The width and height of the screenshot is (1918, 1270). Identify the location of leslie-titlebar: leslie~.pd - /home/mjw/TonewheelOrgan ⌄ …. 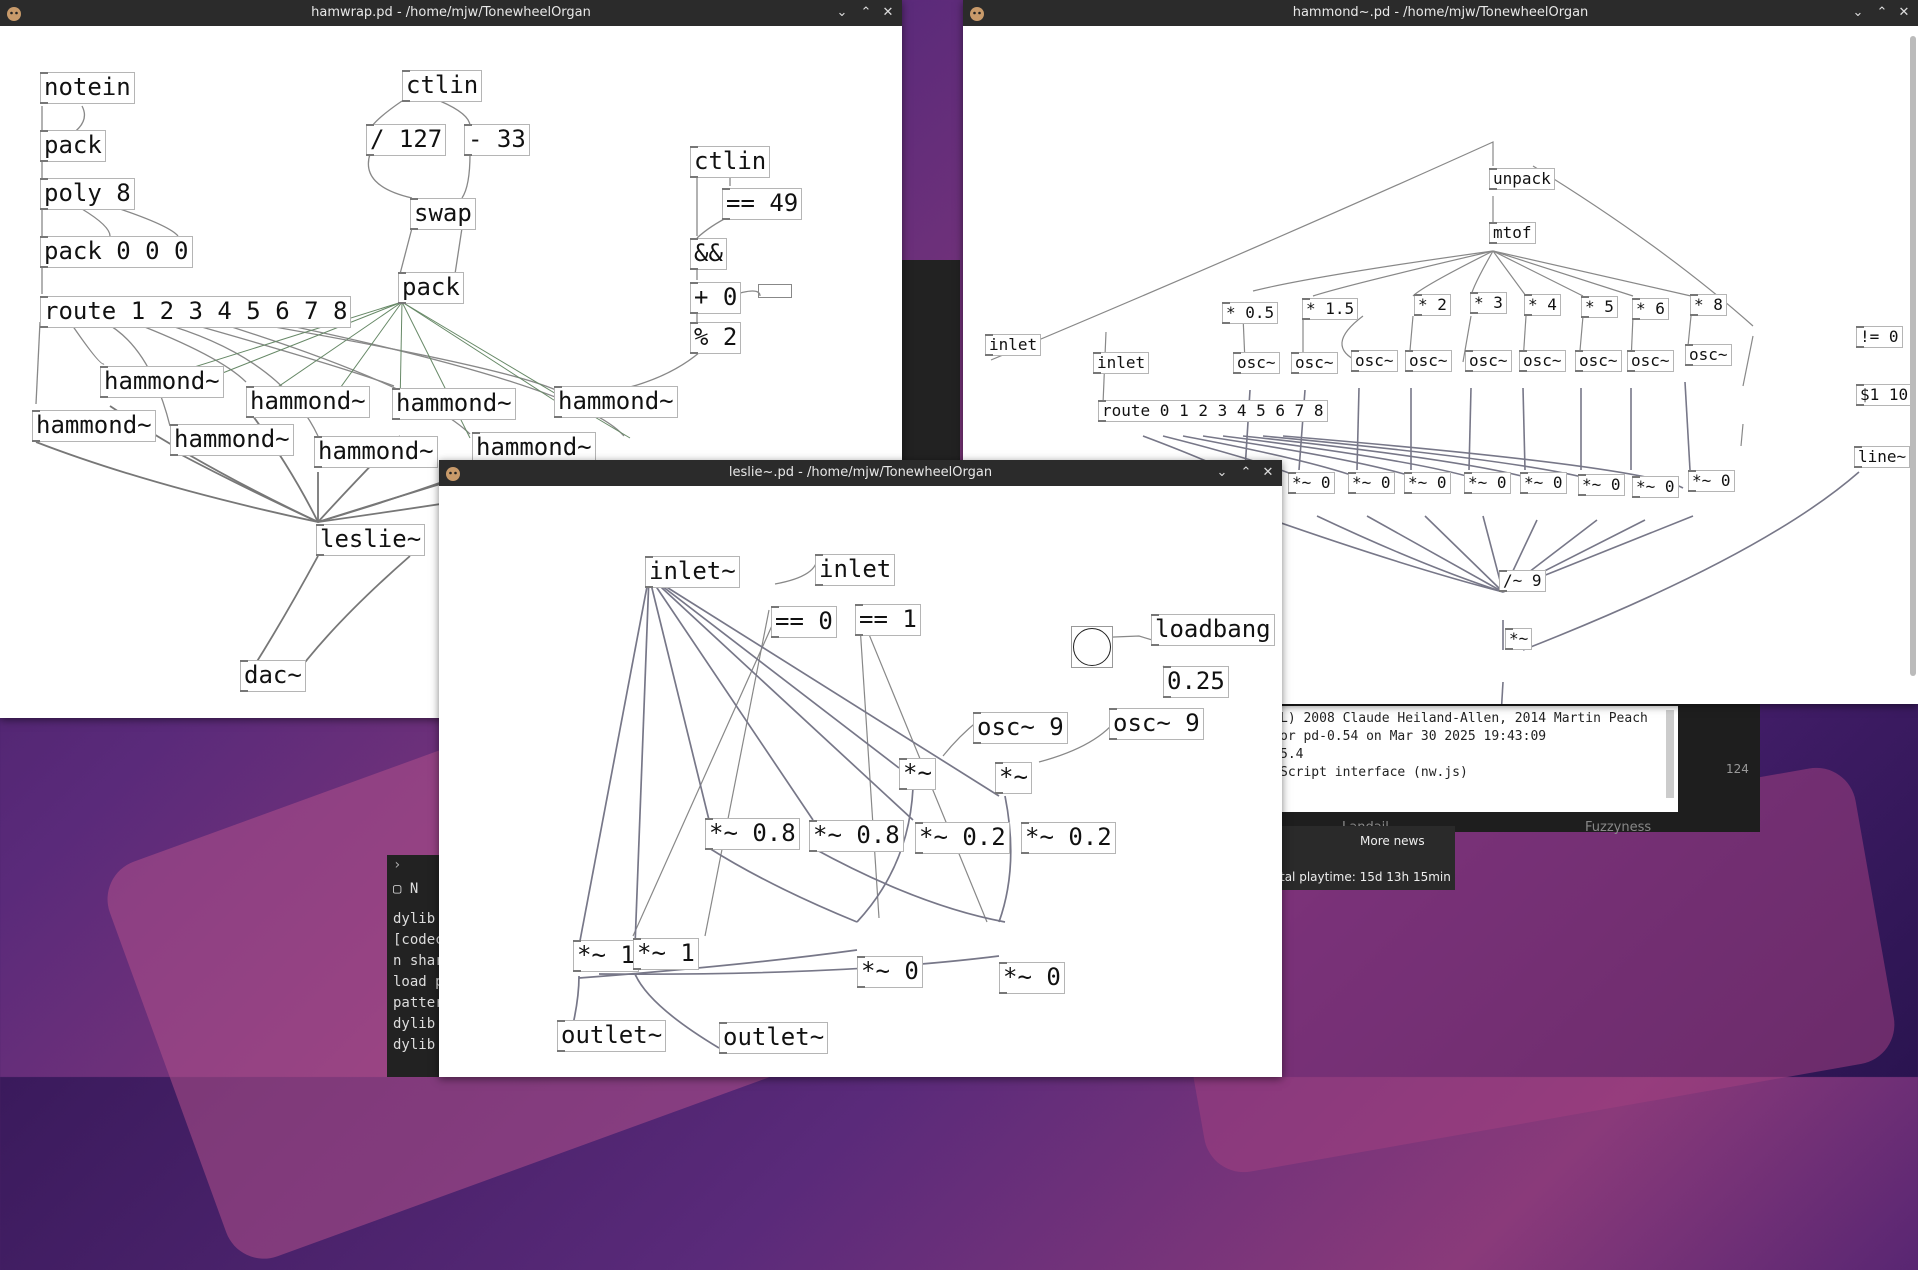
(860, 473).